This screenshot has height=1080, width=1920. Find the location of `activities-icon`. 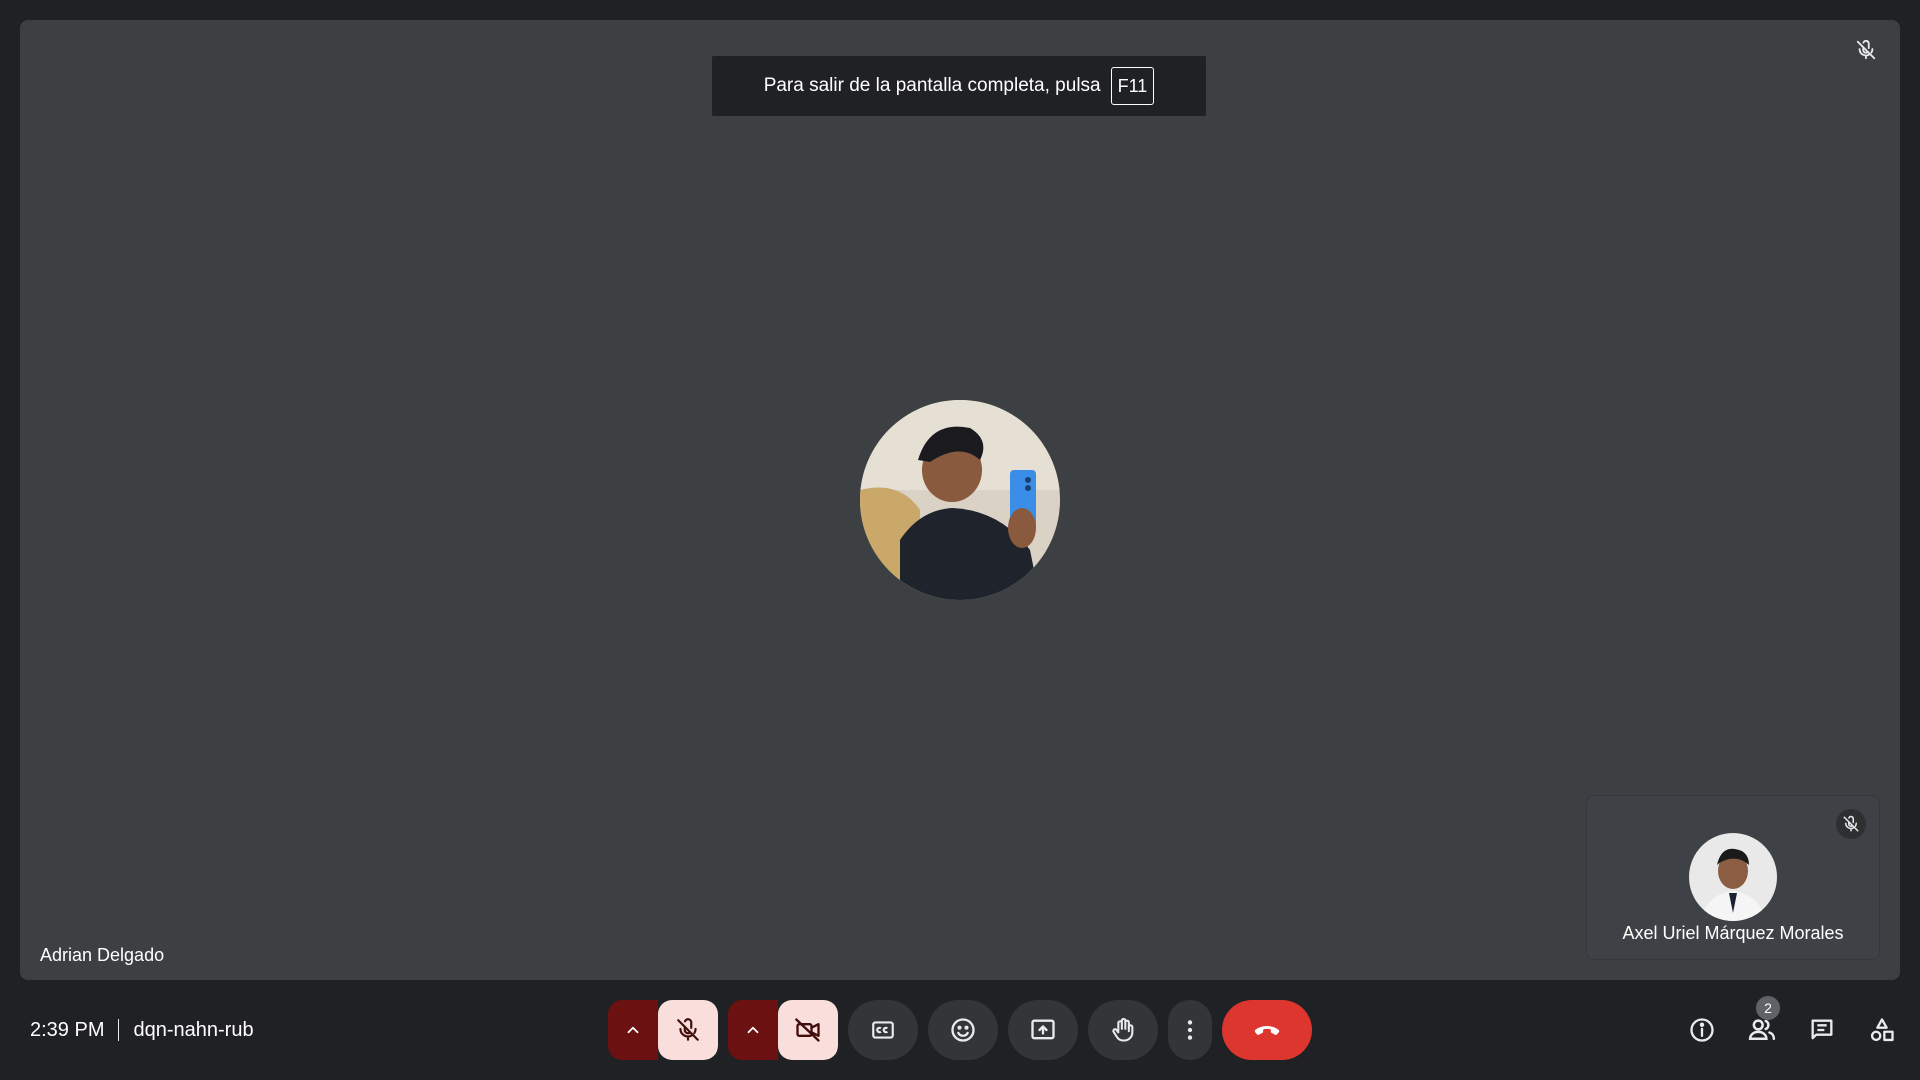

activities-icon is located at coordinates (1882, 1030).